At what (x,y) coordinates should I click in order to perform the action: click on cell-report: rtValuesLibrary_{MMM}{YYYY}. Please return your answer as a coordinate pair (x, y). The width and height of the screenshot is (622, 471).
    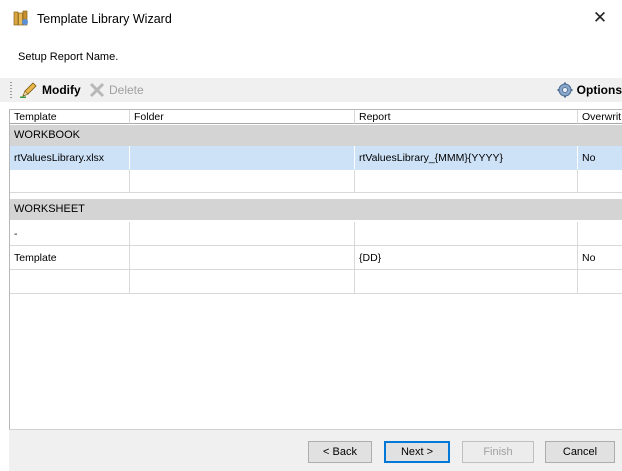
    Looking at the image, I should click on (466, 158).